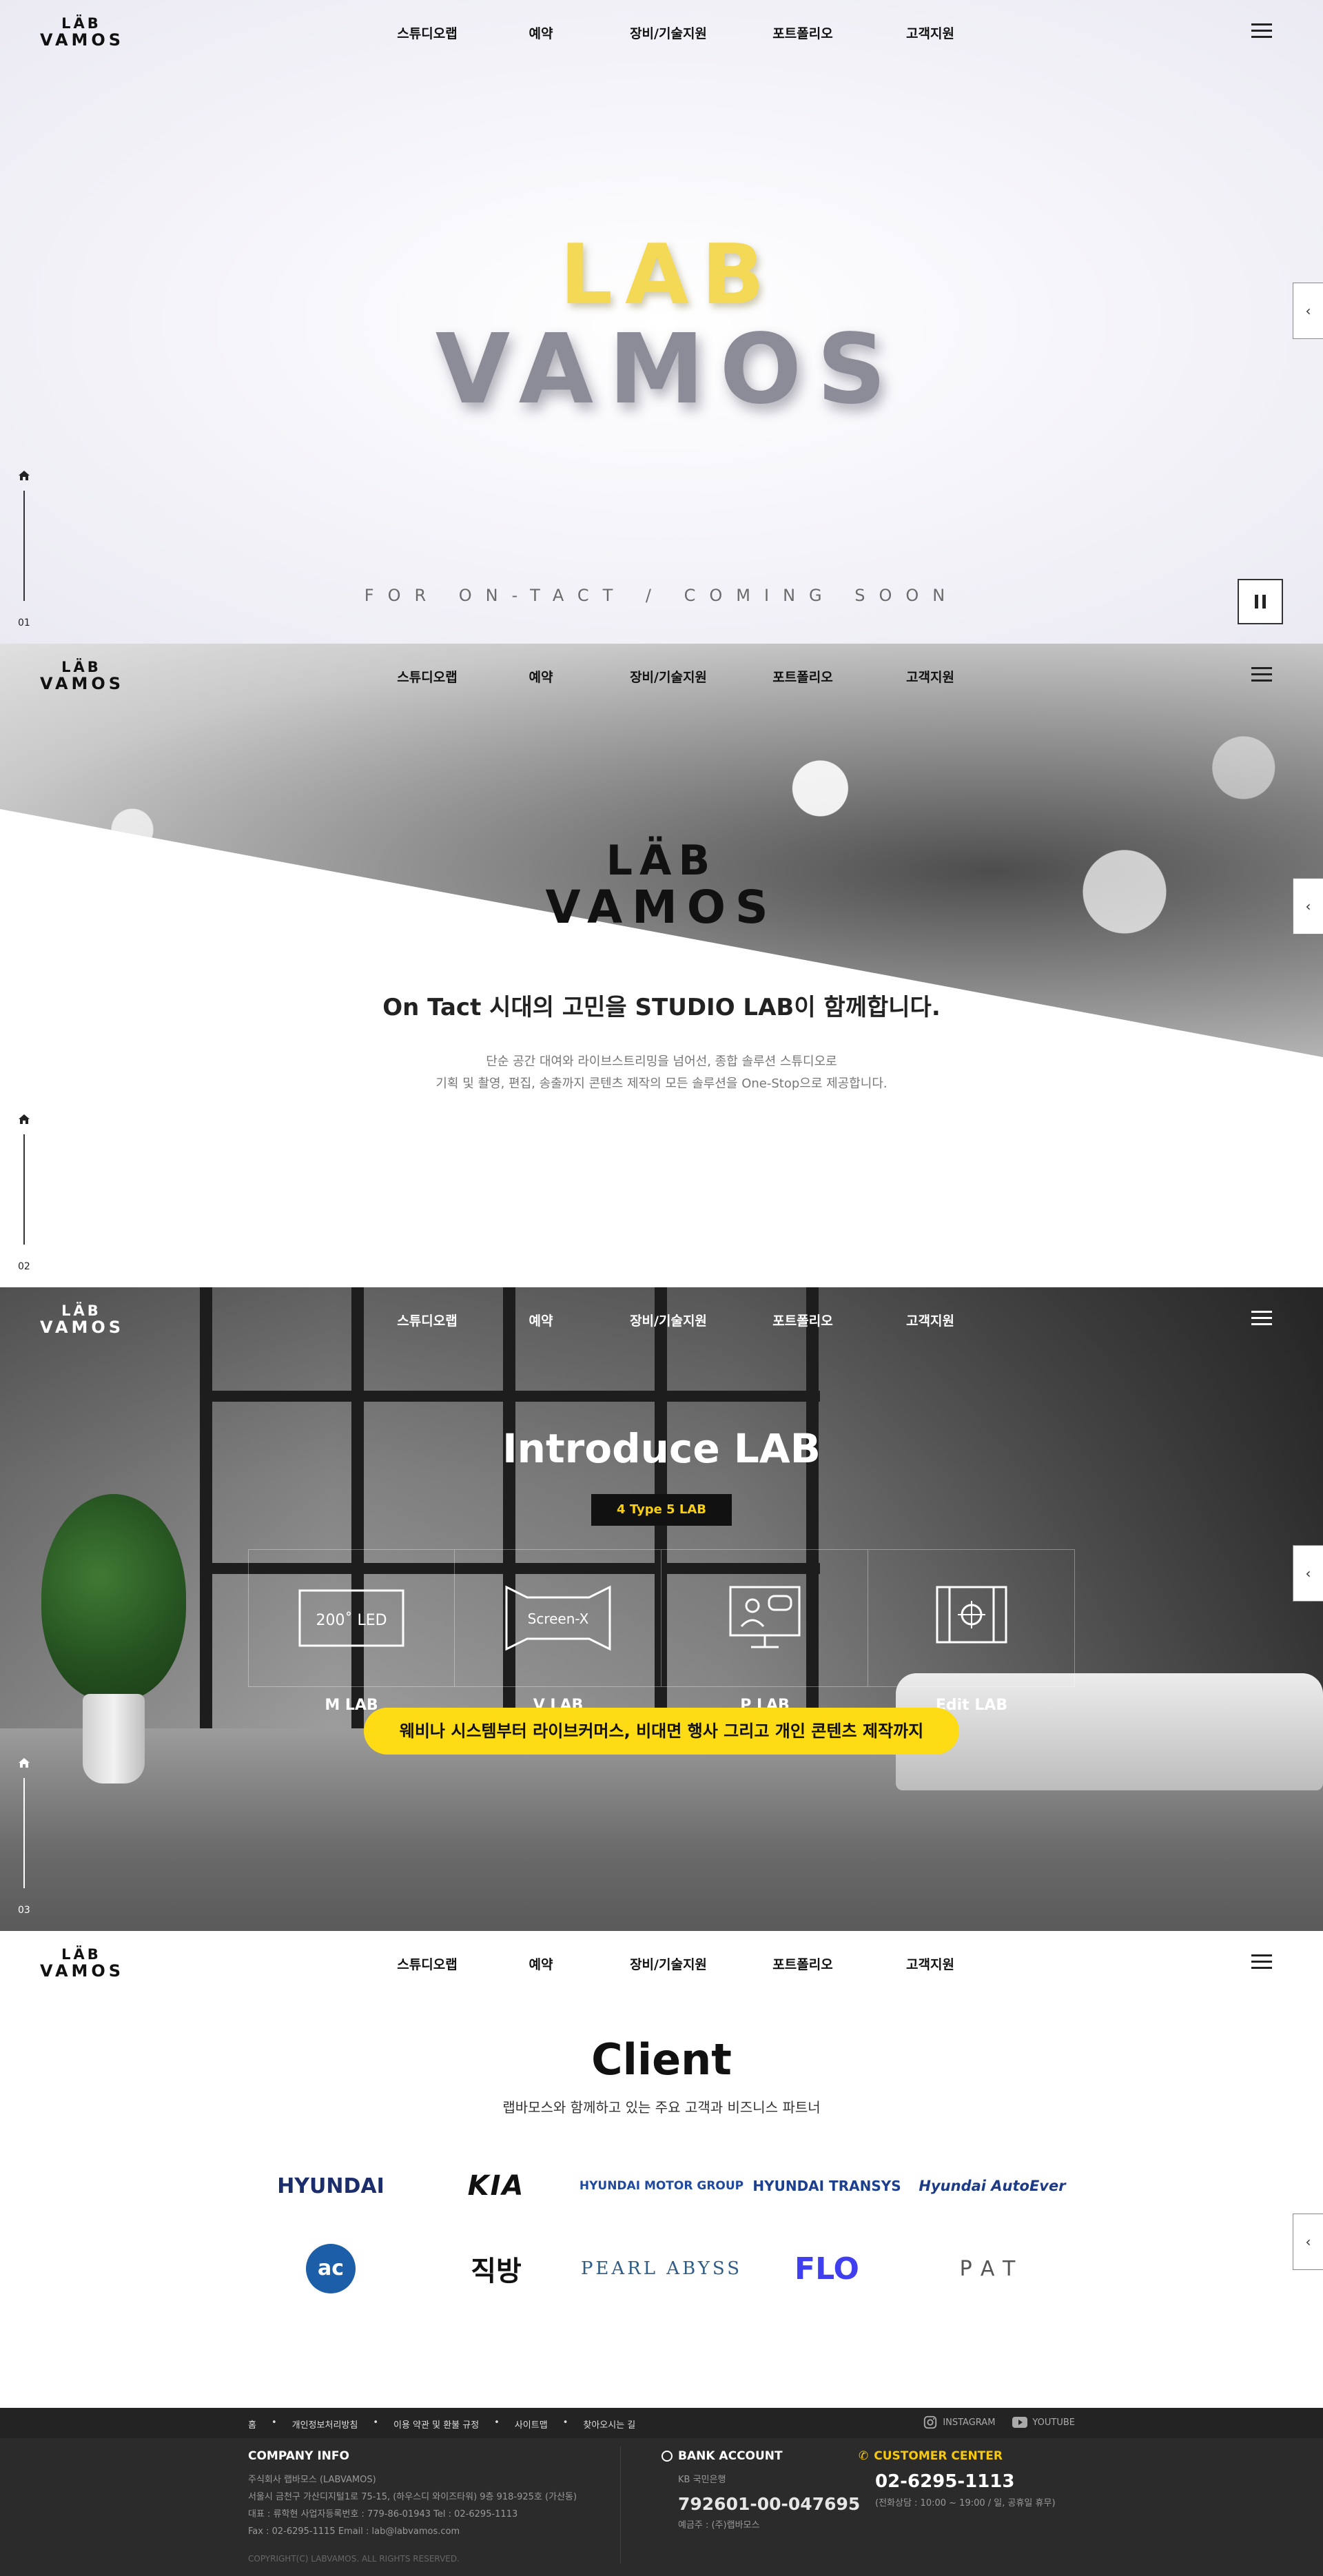 The height and width of the screenshot is (2576, 1323). I want to click on screen-x-icon-label: Screen-X, so click(558, 1619).